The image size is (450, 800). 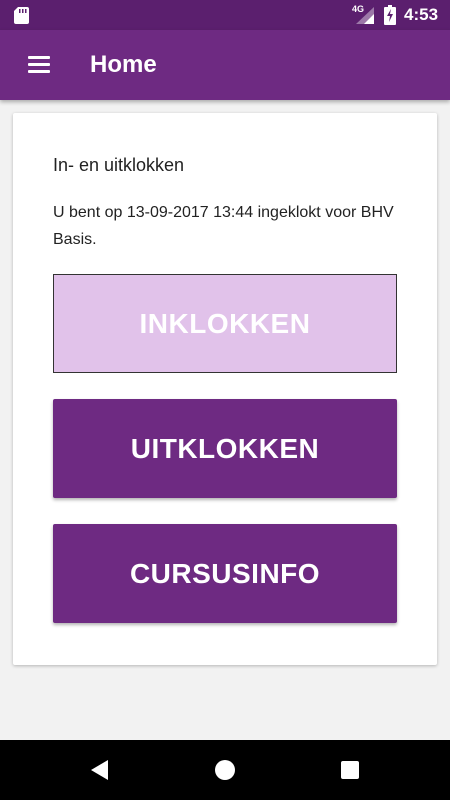 I want to click on home-icon, so click(x=225, y=770).